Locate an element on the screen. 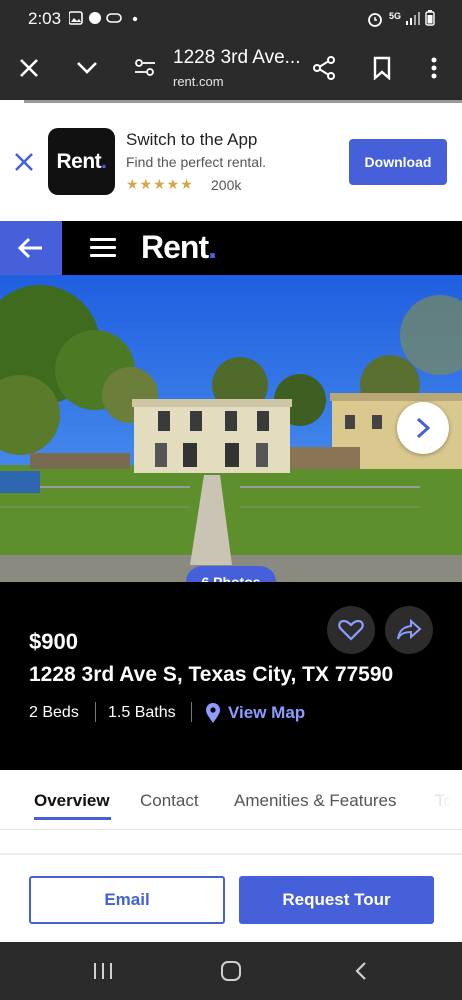 The height and width of the screenshot is (1000, 462). listing-address: 1228 3rd Ave S, Texas City, TX 77590 is located at coordinates (211, 674).